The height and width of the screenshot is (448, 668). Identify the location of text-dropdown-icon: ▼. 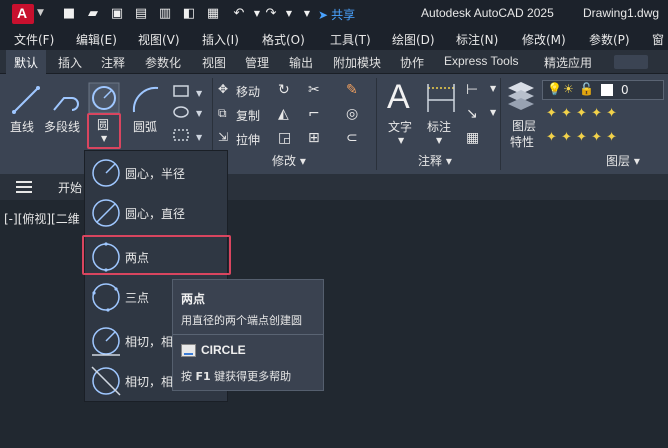
(401, 140).